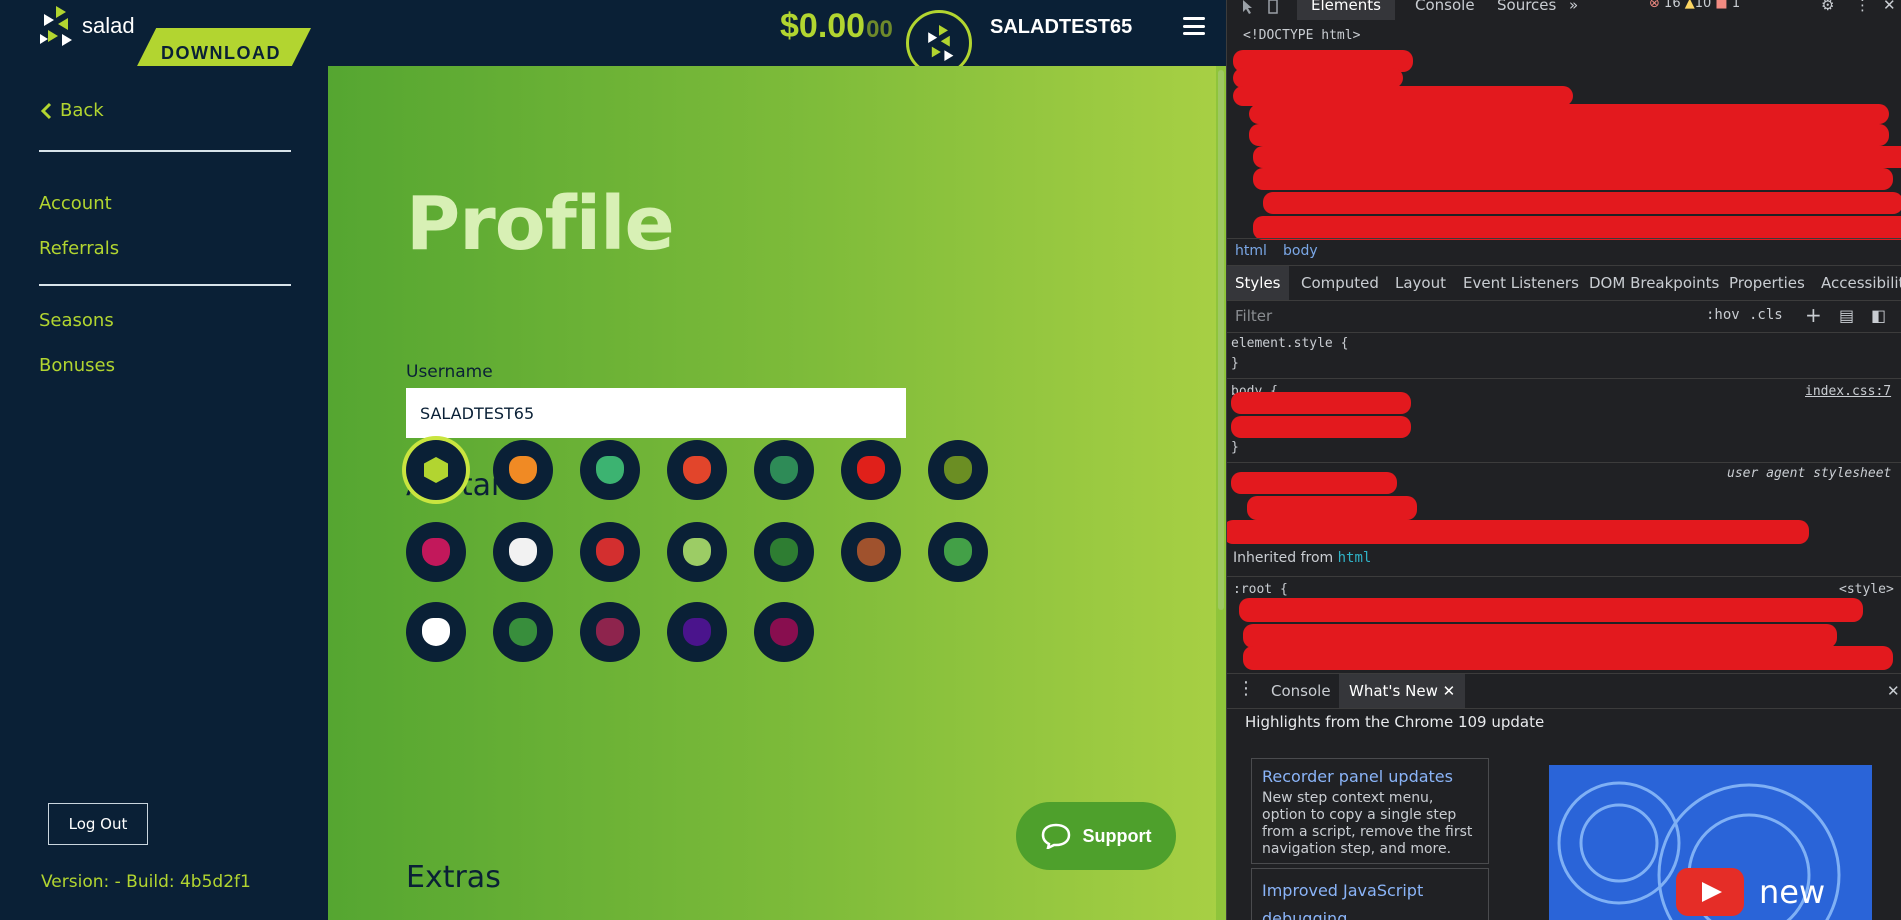 Image resolution: width=1901 pixels, height=920 pixels. I want to click on body-source-link: index.css:7, so click(1848, 391).